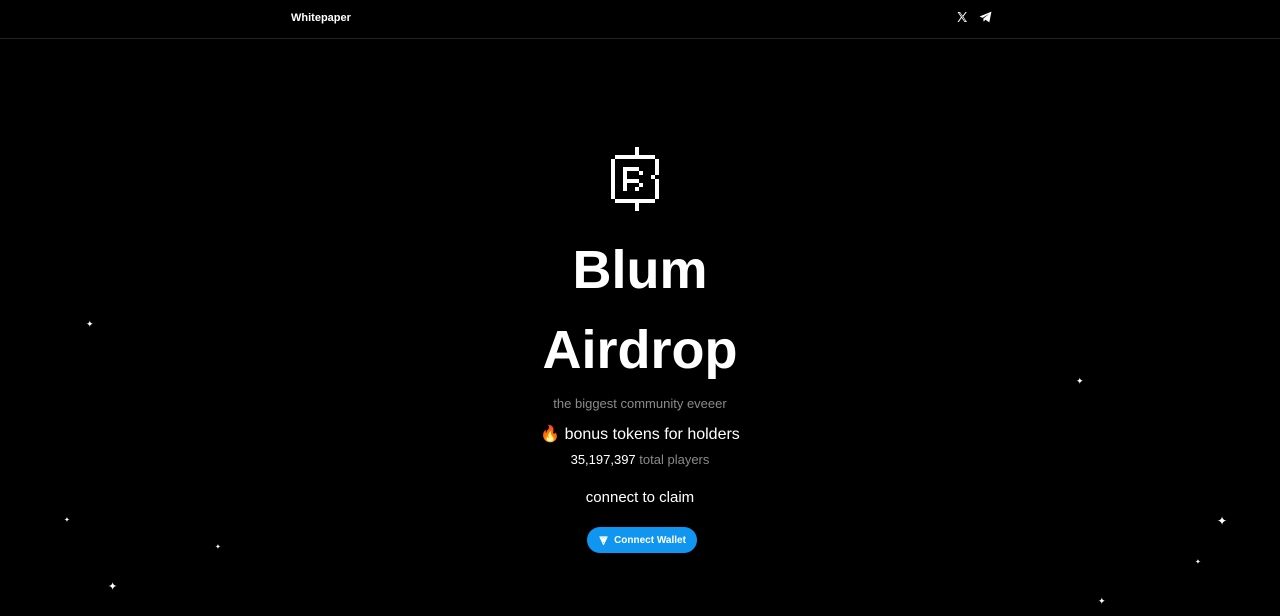 Image resolution: width=1280 pixels, height=616 pixels. Describe the element at coordinates (603, 540) in the screenshot. I see `ton-icon` at that location.